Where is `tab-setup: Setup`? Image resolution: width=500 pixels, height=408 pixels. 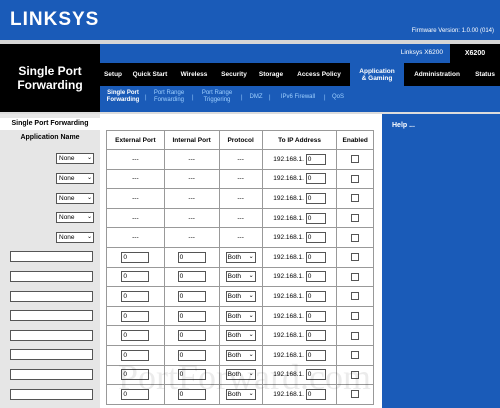 tab-setup: Setup is located at coordinates (113, 74).